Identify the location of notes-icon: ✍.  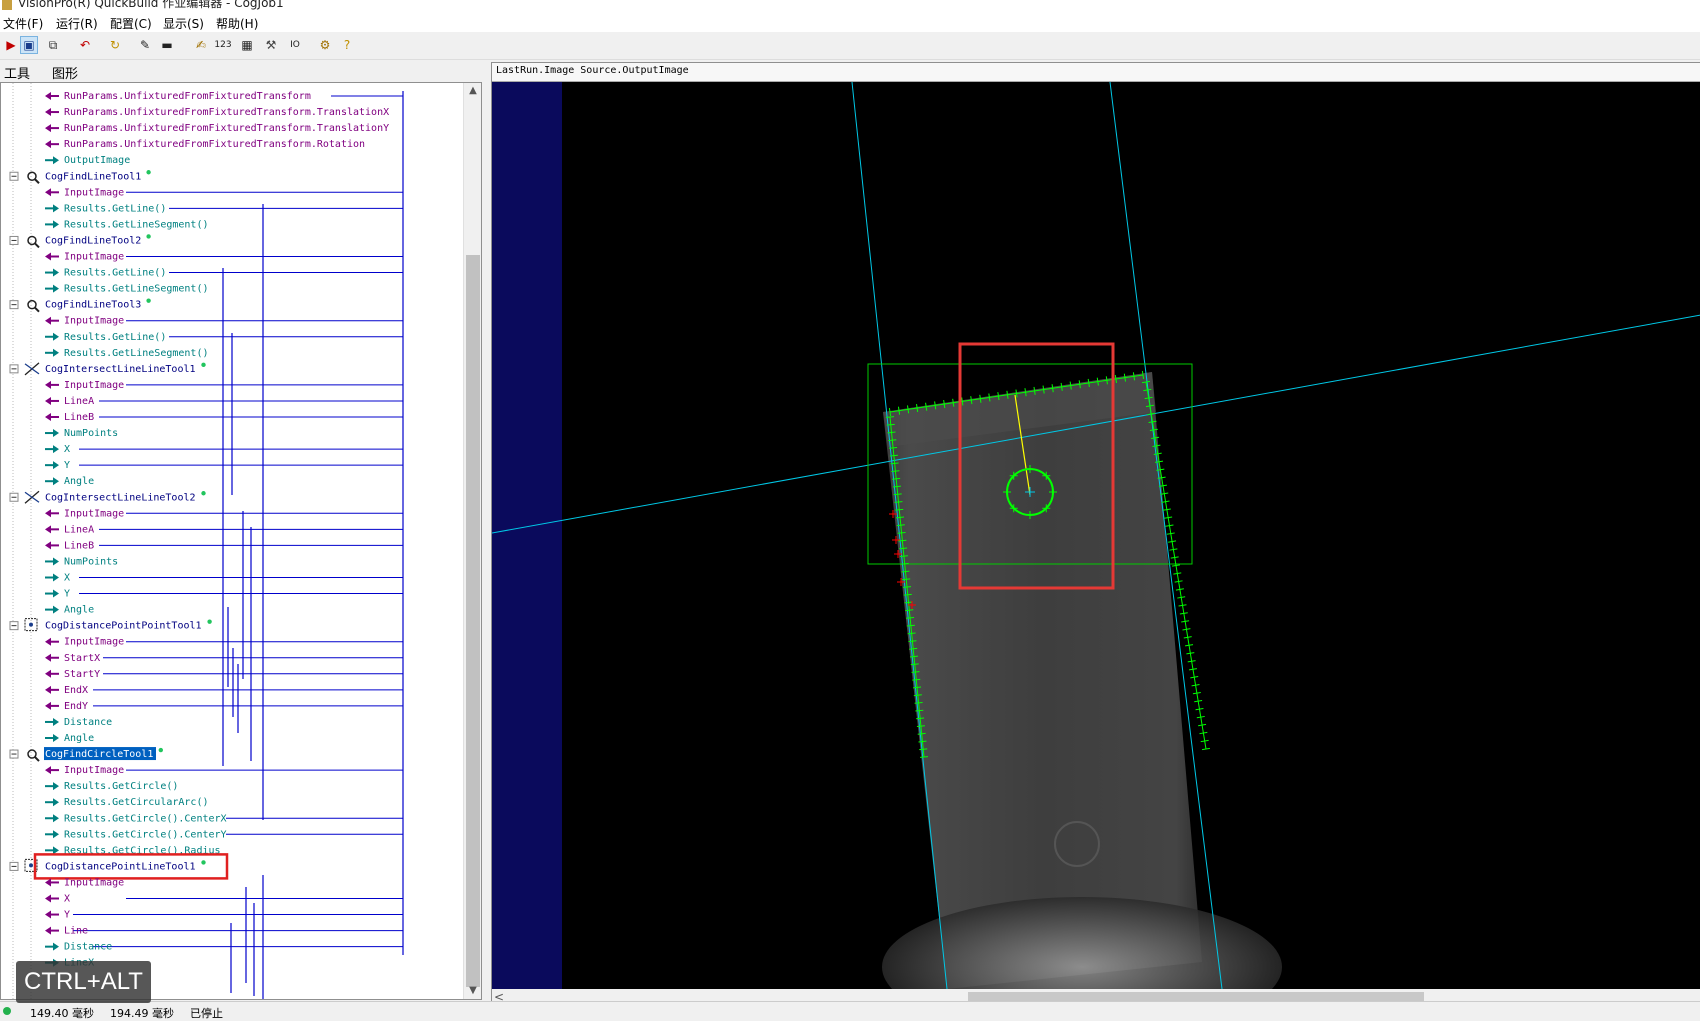
(201, 45).